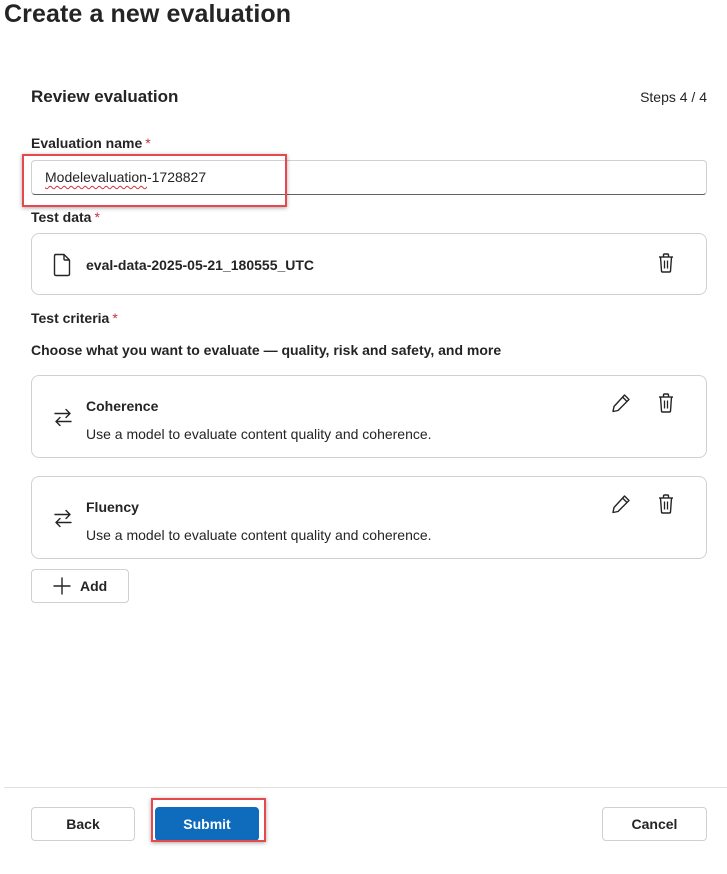 This screenshot has height=874, width=727. What do you see at coordinates (365, 787) in the screenshot?
I see `footer-divider` at bounding box center [365, 787].